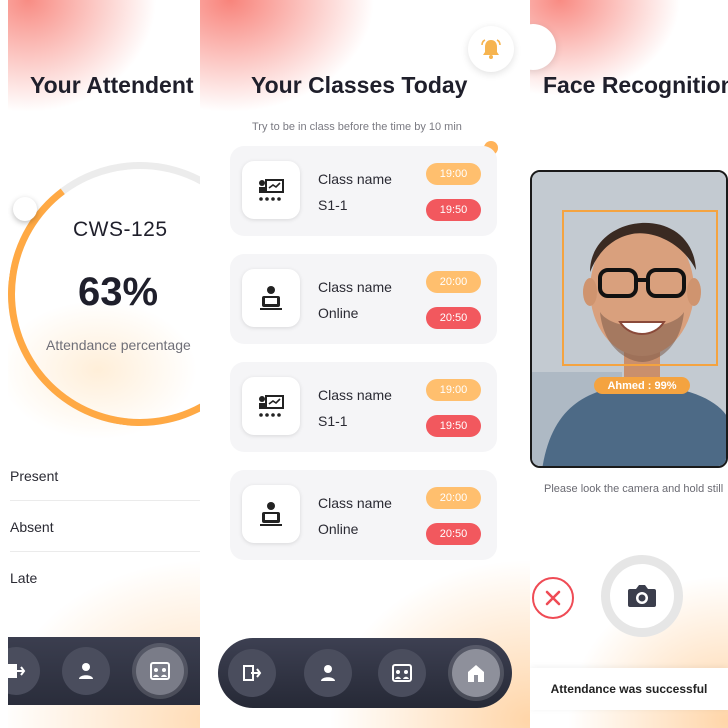  I want to click on stat-row-late: Late, so click(105, 577).